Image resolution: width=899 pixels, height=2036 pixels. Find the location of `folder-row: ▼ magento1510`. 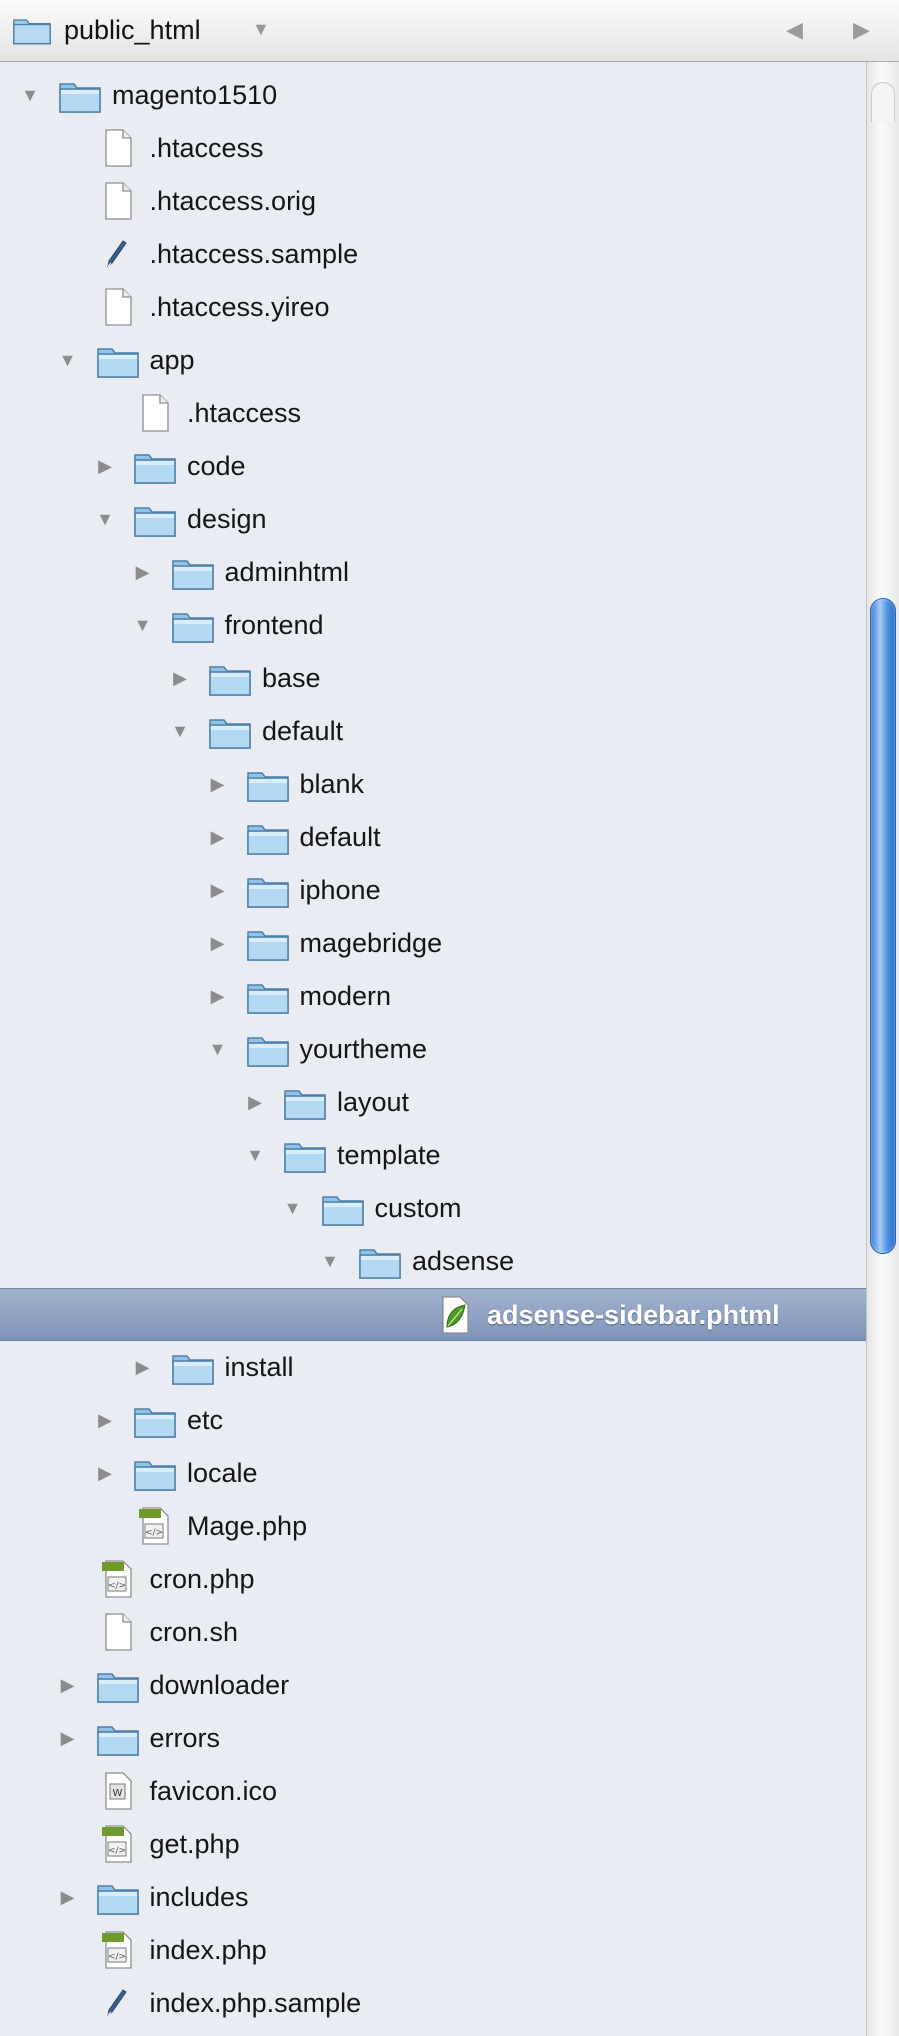

folder-row: ▼ magento1510 is located at coordinates (433, 95).